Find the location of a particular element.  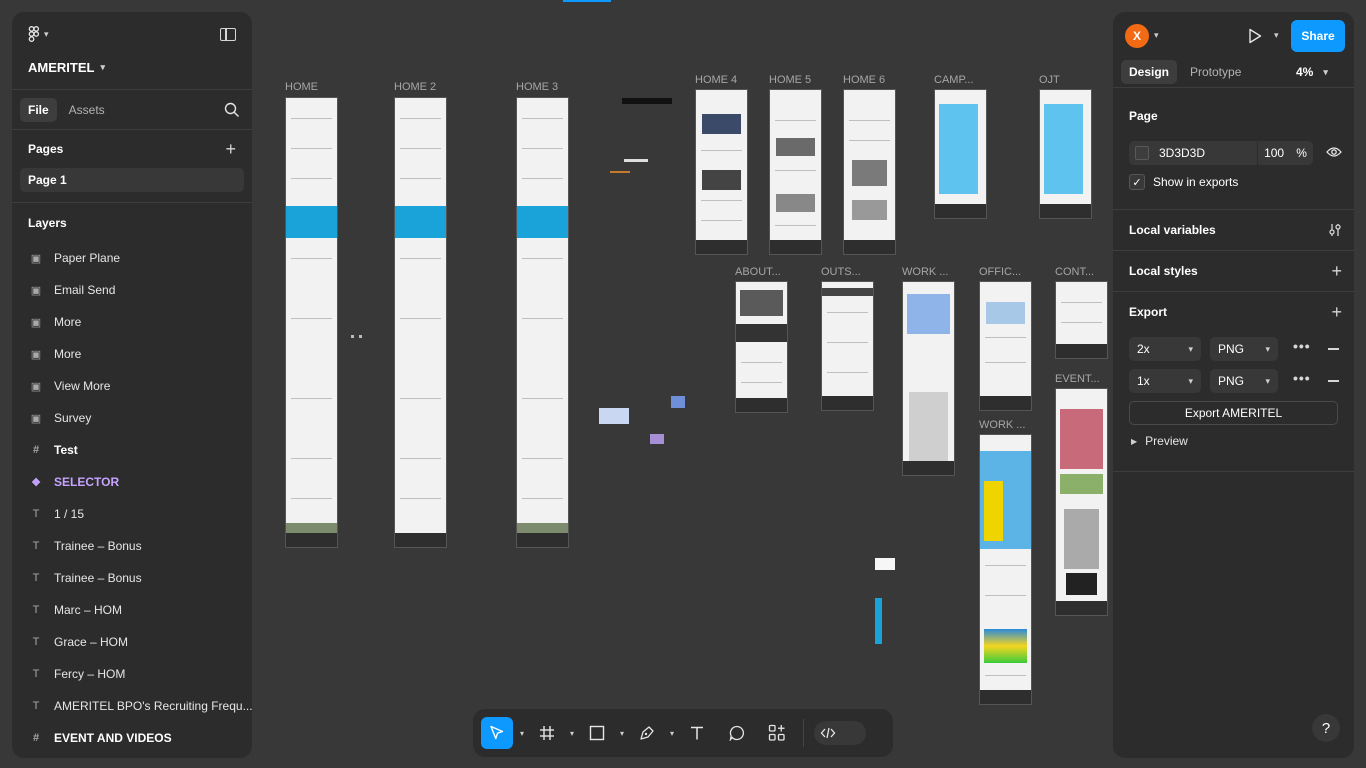

pen-tool is located at coordinates (647, 733).